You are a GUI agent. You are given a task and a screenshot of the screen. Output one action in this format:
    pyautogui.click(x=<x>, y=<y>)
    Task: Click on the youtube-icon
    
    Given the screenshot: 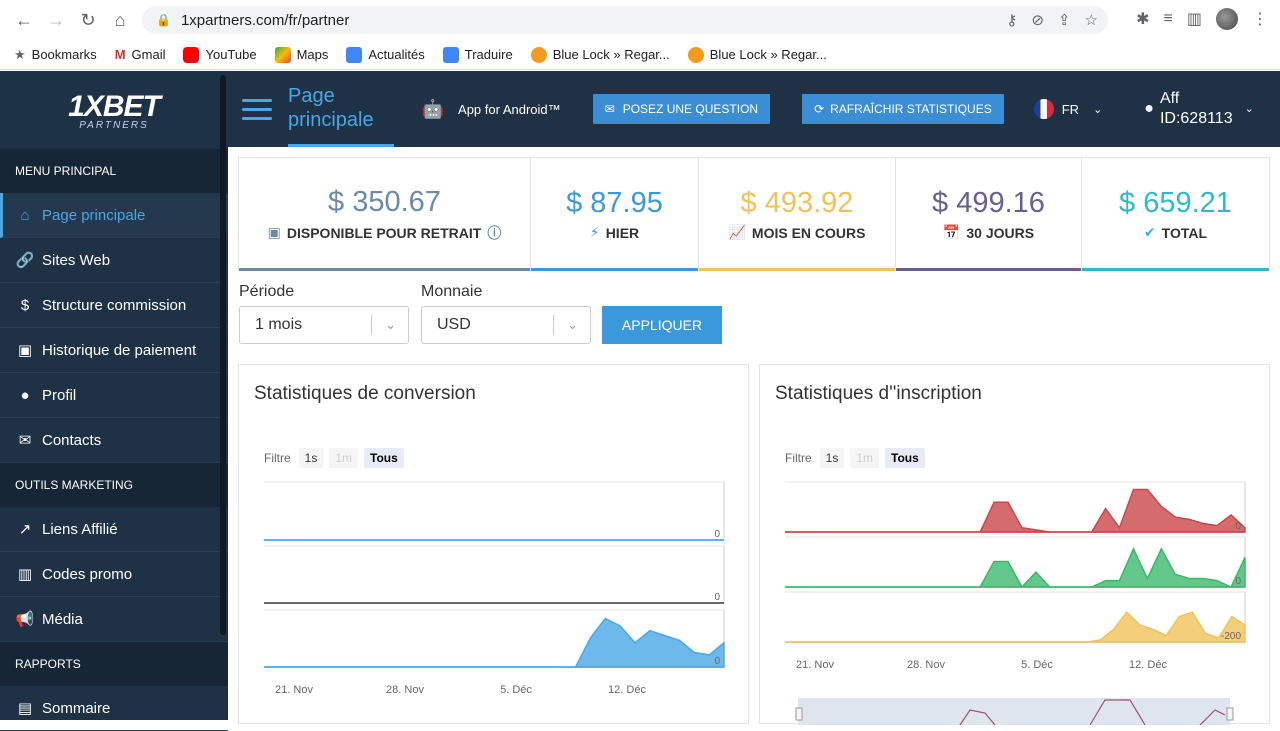 What is the action you would take?
    pyautogui.click(x=191, y=54)
    